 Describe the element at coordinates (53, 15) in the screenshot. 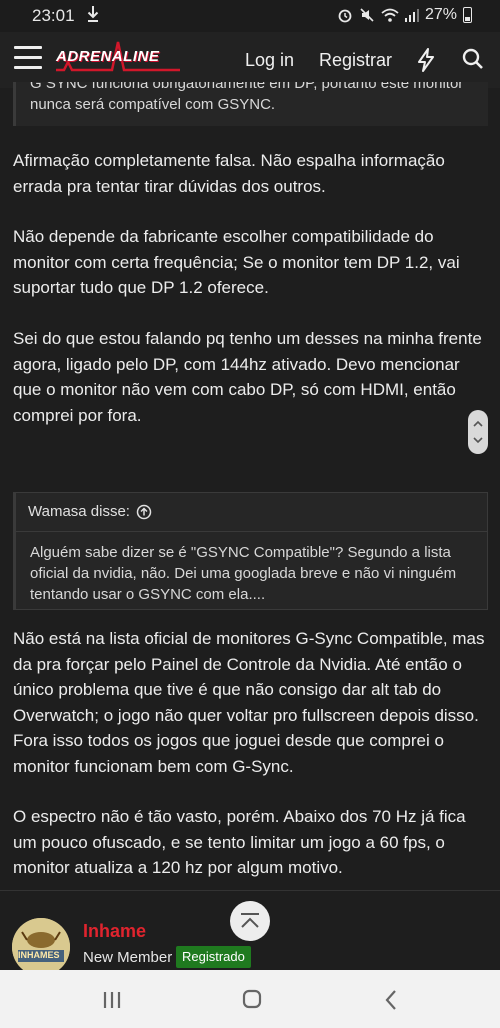

I see `status-time: 23:01` at that location.